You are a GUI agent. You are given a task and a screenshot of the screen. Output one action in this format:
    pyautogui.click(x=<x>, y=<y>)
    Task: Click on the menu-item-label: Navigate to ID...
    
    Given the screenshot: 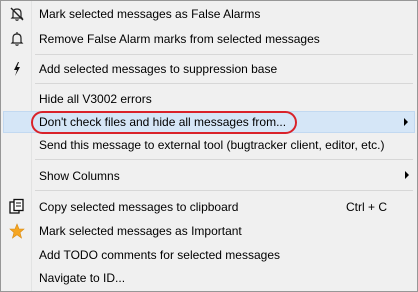 What is the action you would take?
    pyautogui.click(x=82, y=278)
    